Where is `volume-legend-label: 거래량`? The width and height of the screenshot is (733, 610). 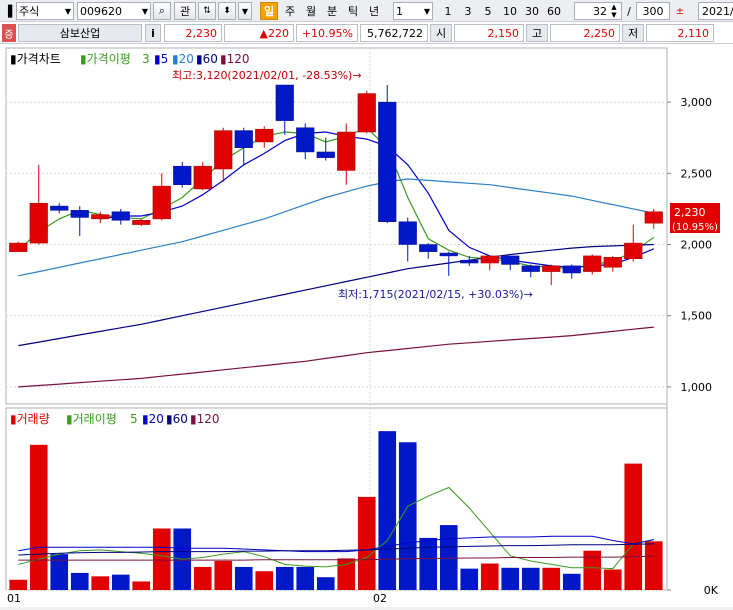 volume-legend-label: 거래량 is located at coordinates (33, 419).